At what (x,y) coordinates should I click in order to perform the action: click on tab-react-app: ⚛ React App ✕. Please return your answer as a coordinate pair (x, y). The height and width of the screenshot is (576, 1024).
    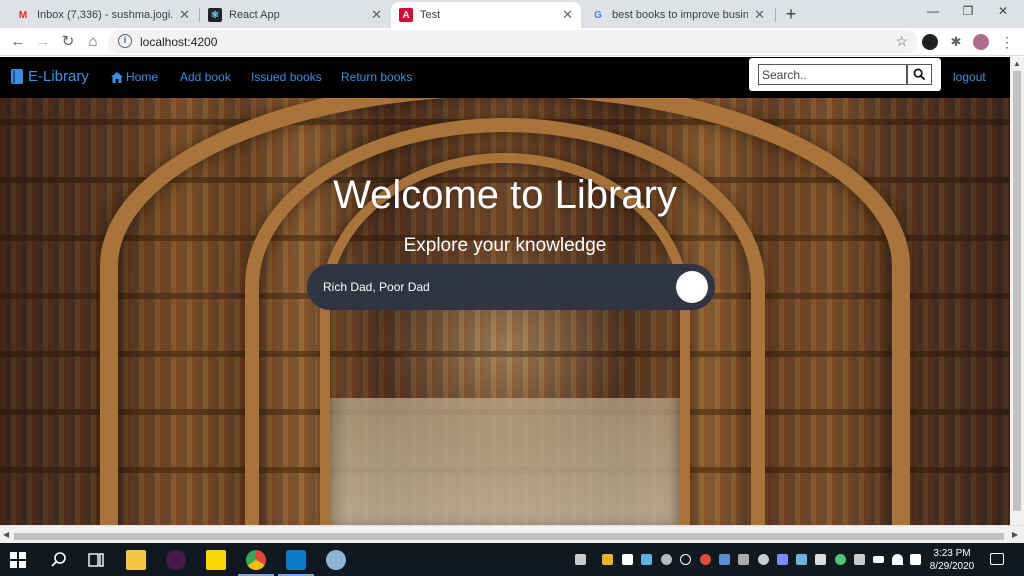
    Looking at the image, I should click on (295, 15).